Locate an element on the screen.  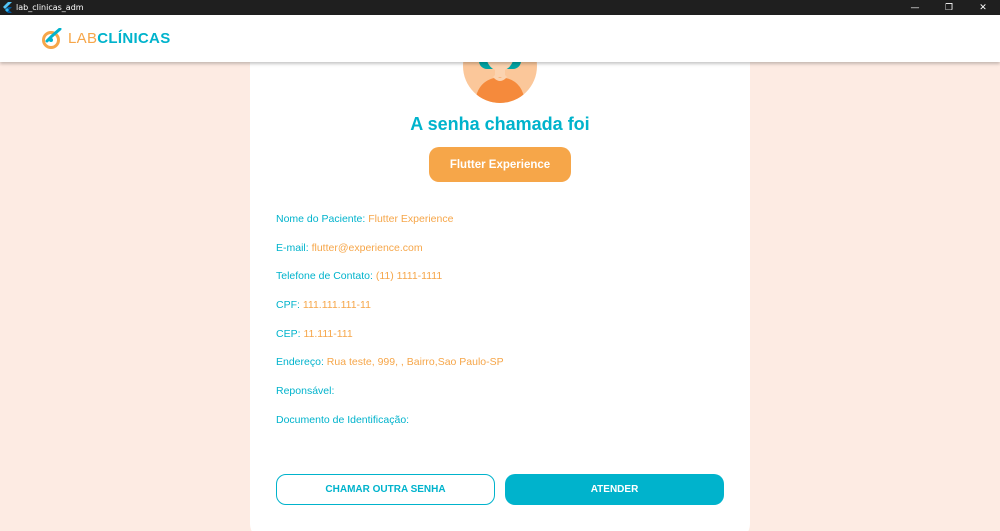
field-id-document: Documento de Identificação: is located at coordinates (342, 420).